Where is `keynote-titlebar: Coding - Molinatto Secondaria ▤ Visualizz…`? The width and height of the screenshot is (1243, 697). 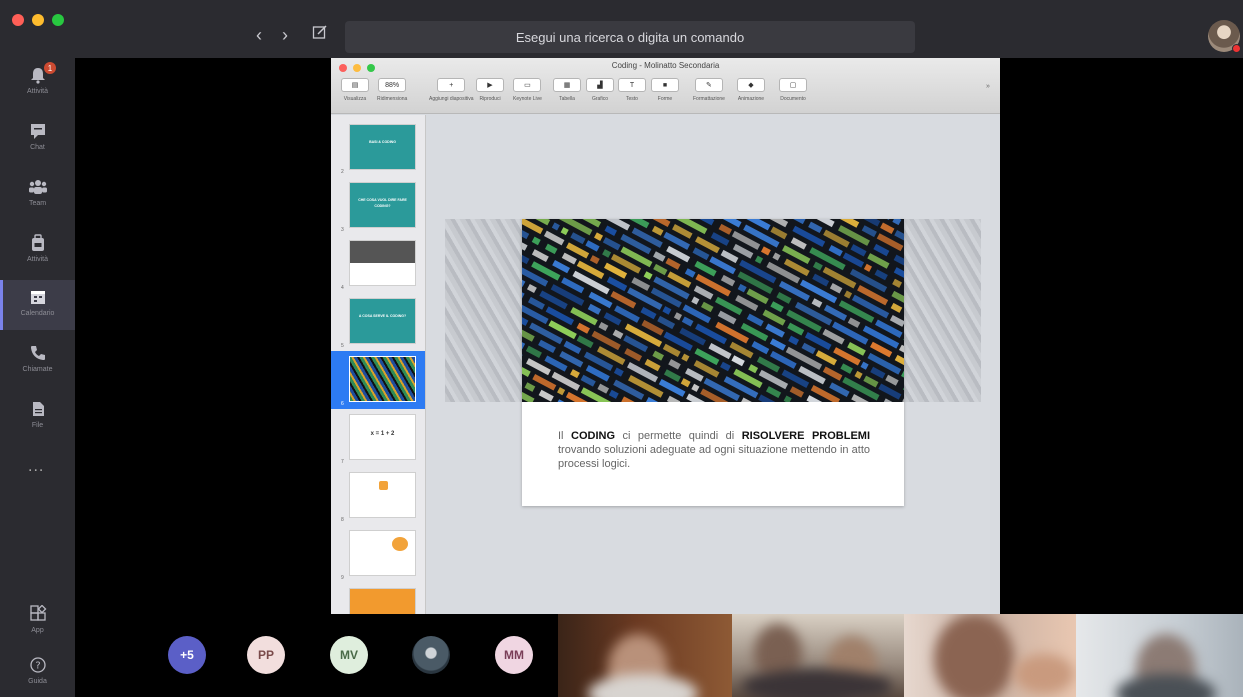 keynote-titlebar: Coding - Molinatto Secondaria ▤ Visualizz… is located at coordinates (665, 86).